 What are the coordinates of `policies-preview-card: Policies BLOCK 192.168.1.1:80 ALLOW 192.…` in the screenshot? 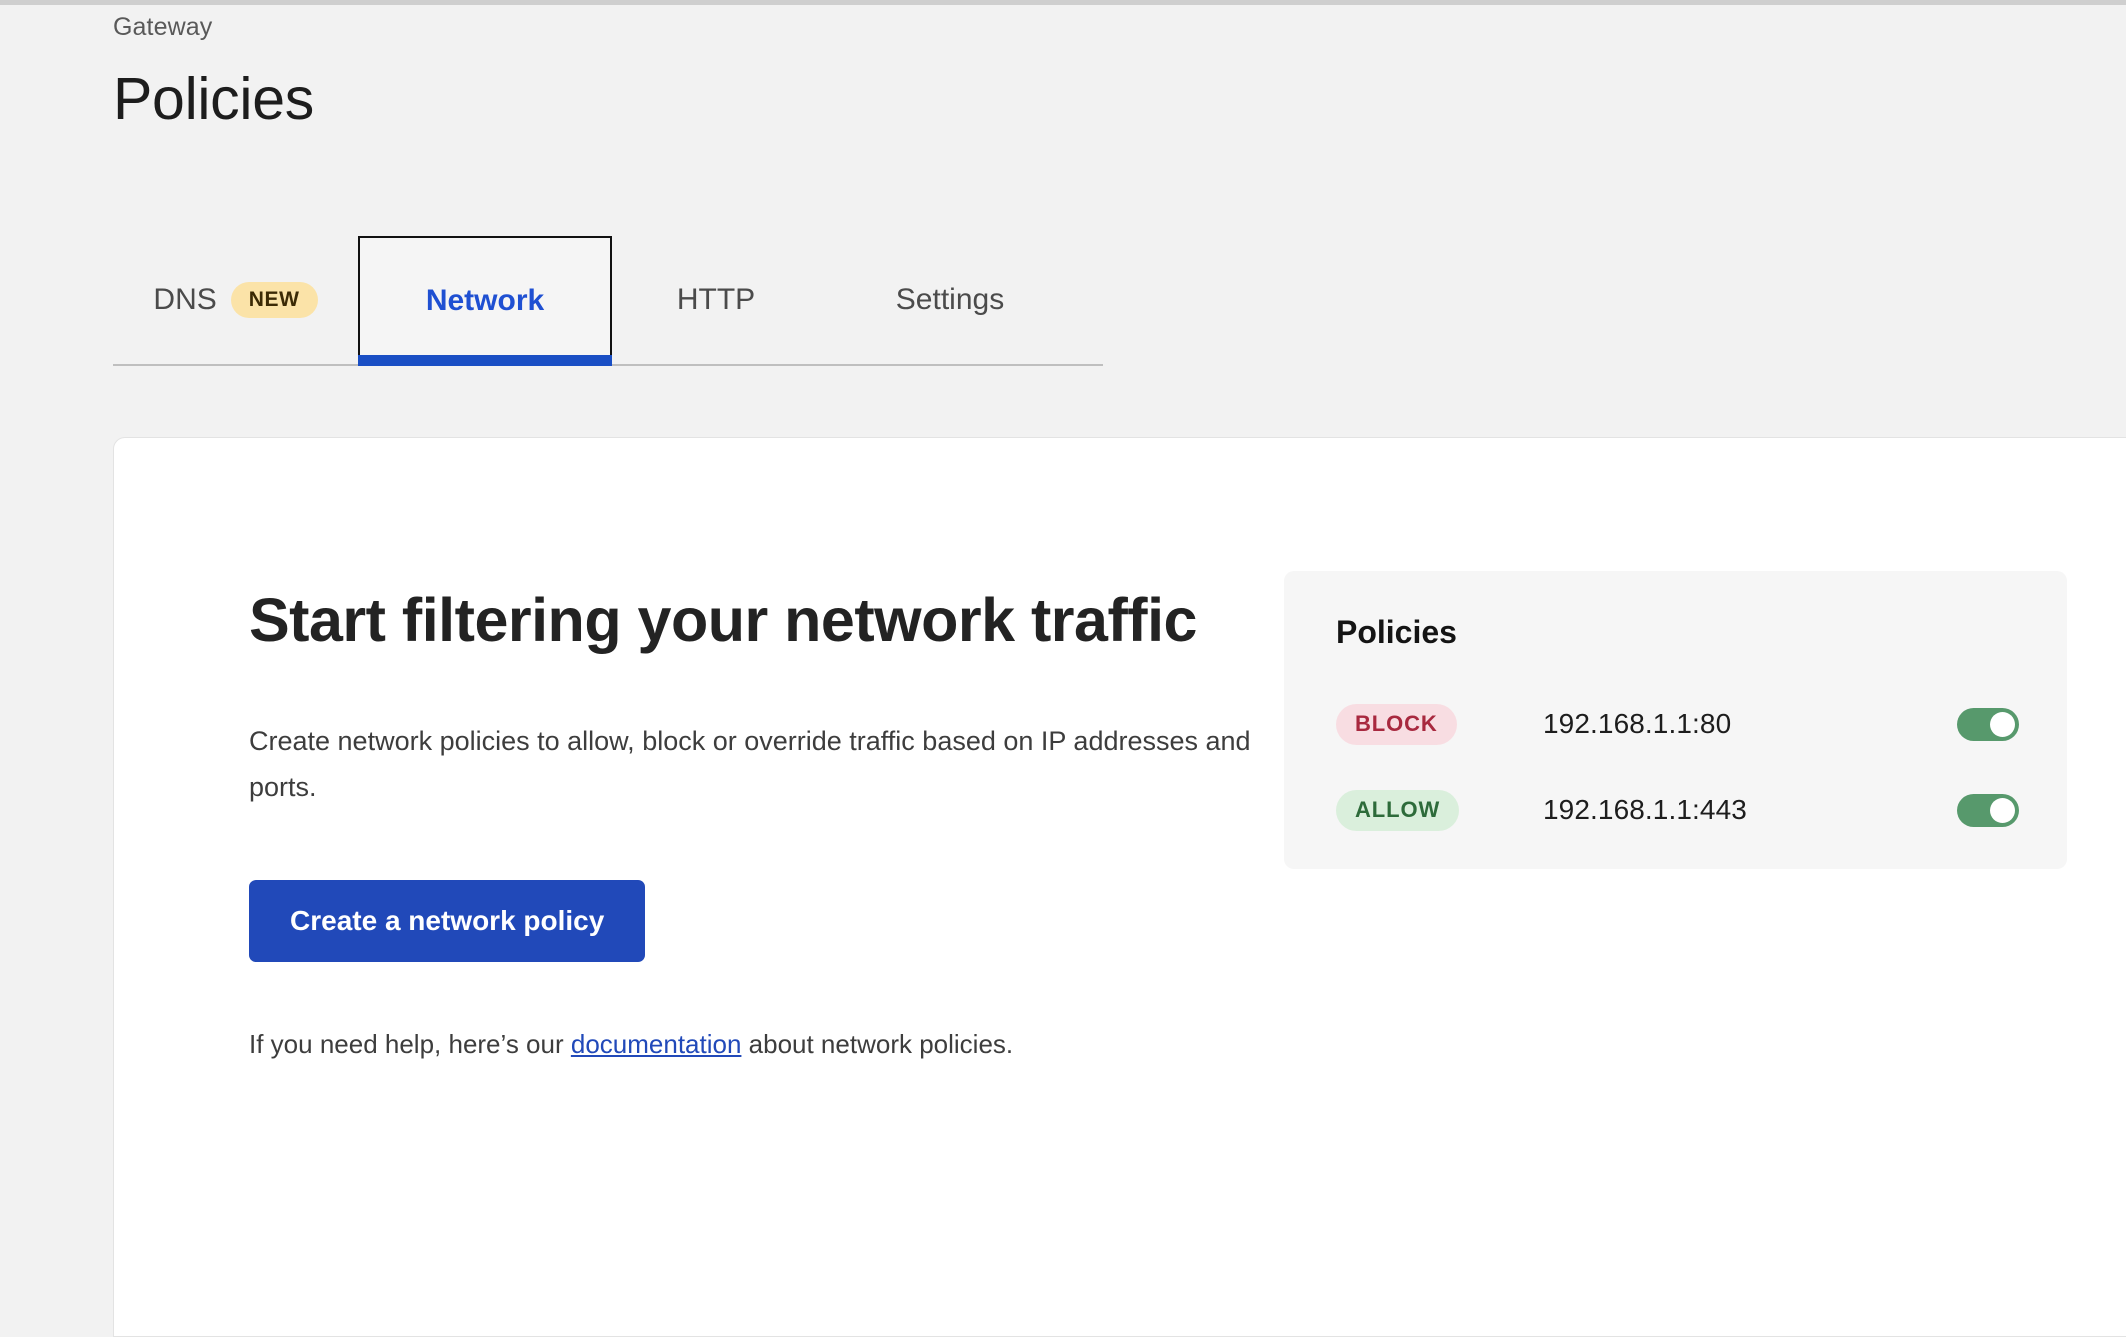 It's located at (1675, 720).